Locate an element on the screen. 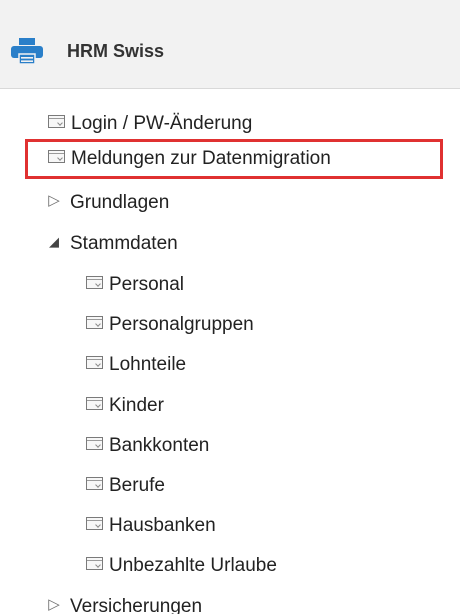 This screenshot has height=614, width=460. tree-item-grundlagen: ▷ Grundlagen is located at coordinates (107, 203).